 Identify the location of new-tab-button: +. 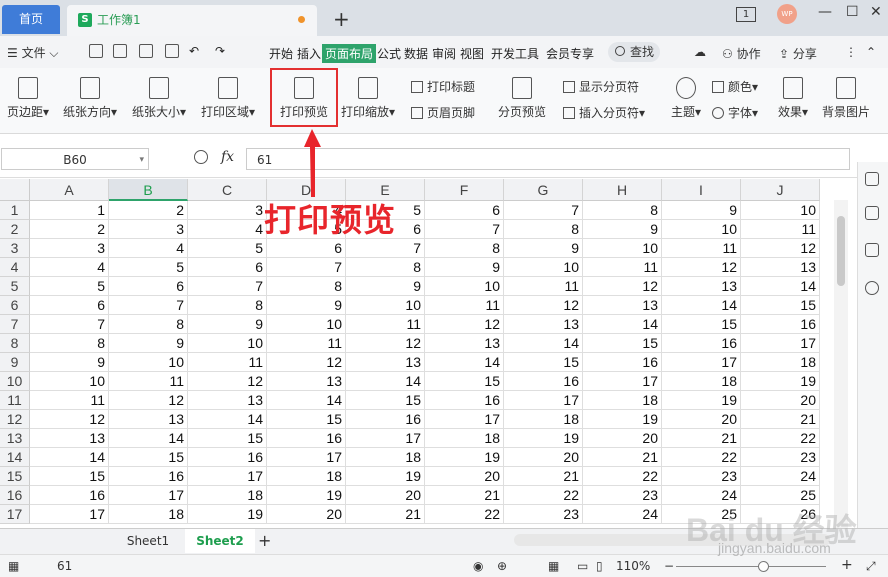
(341, 19).